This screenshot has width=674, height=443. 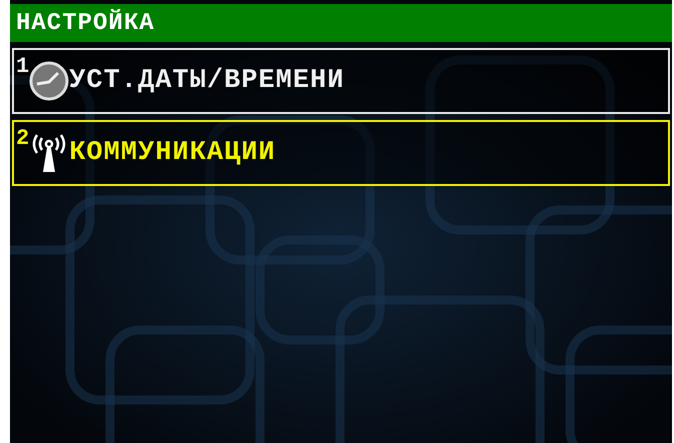 I want to click on item-number: 1, so click(x=23, y=67).